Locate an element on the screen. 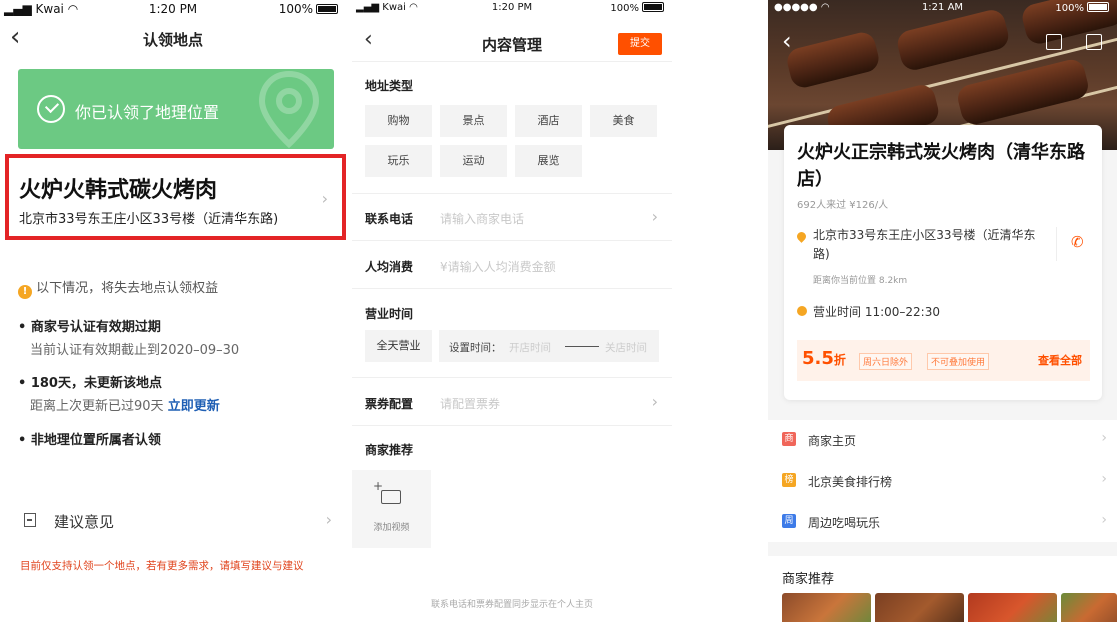 The width and height of the screenshot is (1117, 622). address-type-label: 地址类型 is located at coordinates (389, 86).